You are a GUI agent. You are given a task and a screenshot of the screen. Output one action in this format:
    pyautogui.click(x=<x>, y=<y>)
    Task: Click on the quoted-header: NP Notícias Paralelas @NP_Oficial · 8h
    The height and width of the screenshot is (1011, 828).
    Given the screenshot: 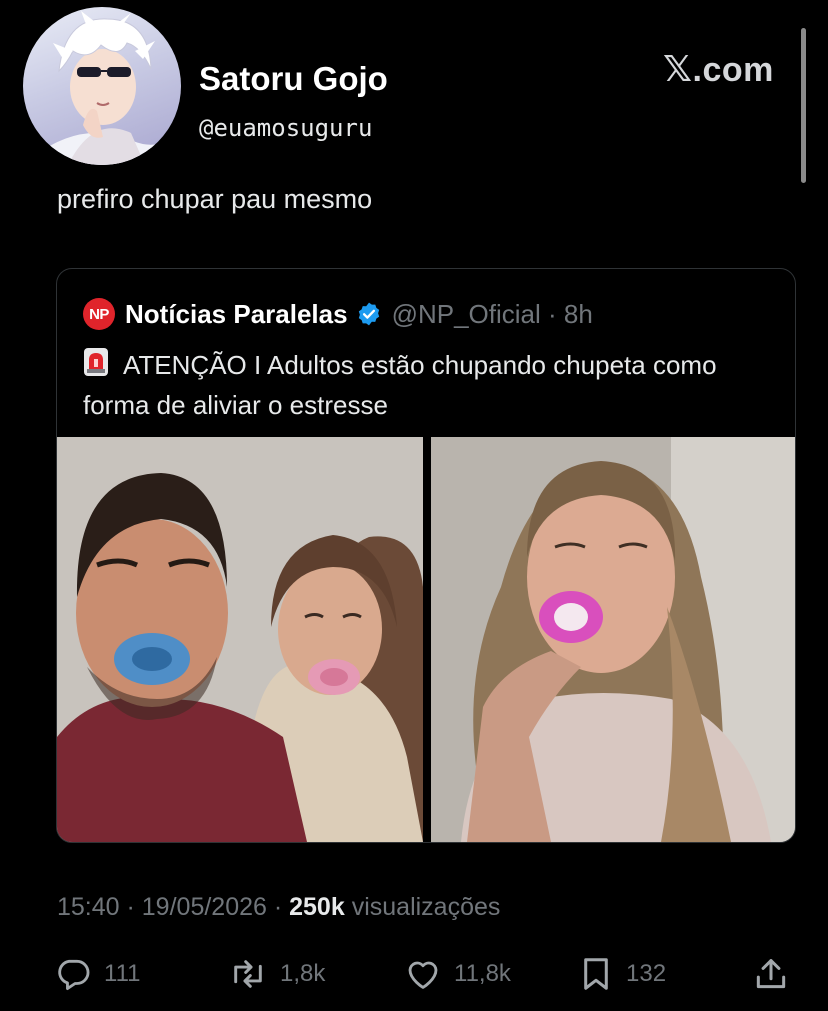 What is the action you would take?
    pyautogui.click(x=338, y=314)
    